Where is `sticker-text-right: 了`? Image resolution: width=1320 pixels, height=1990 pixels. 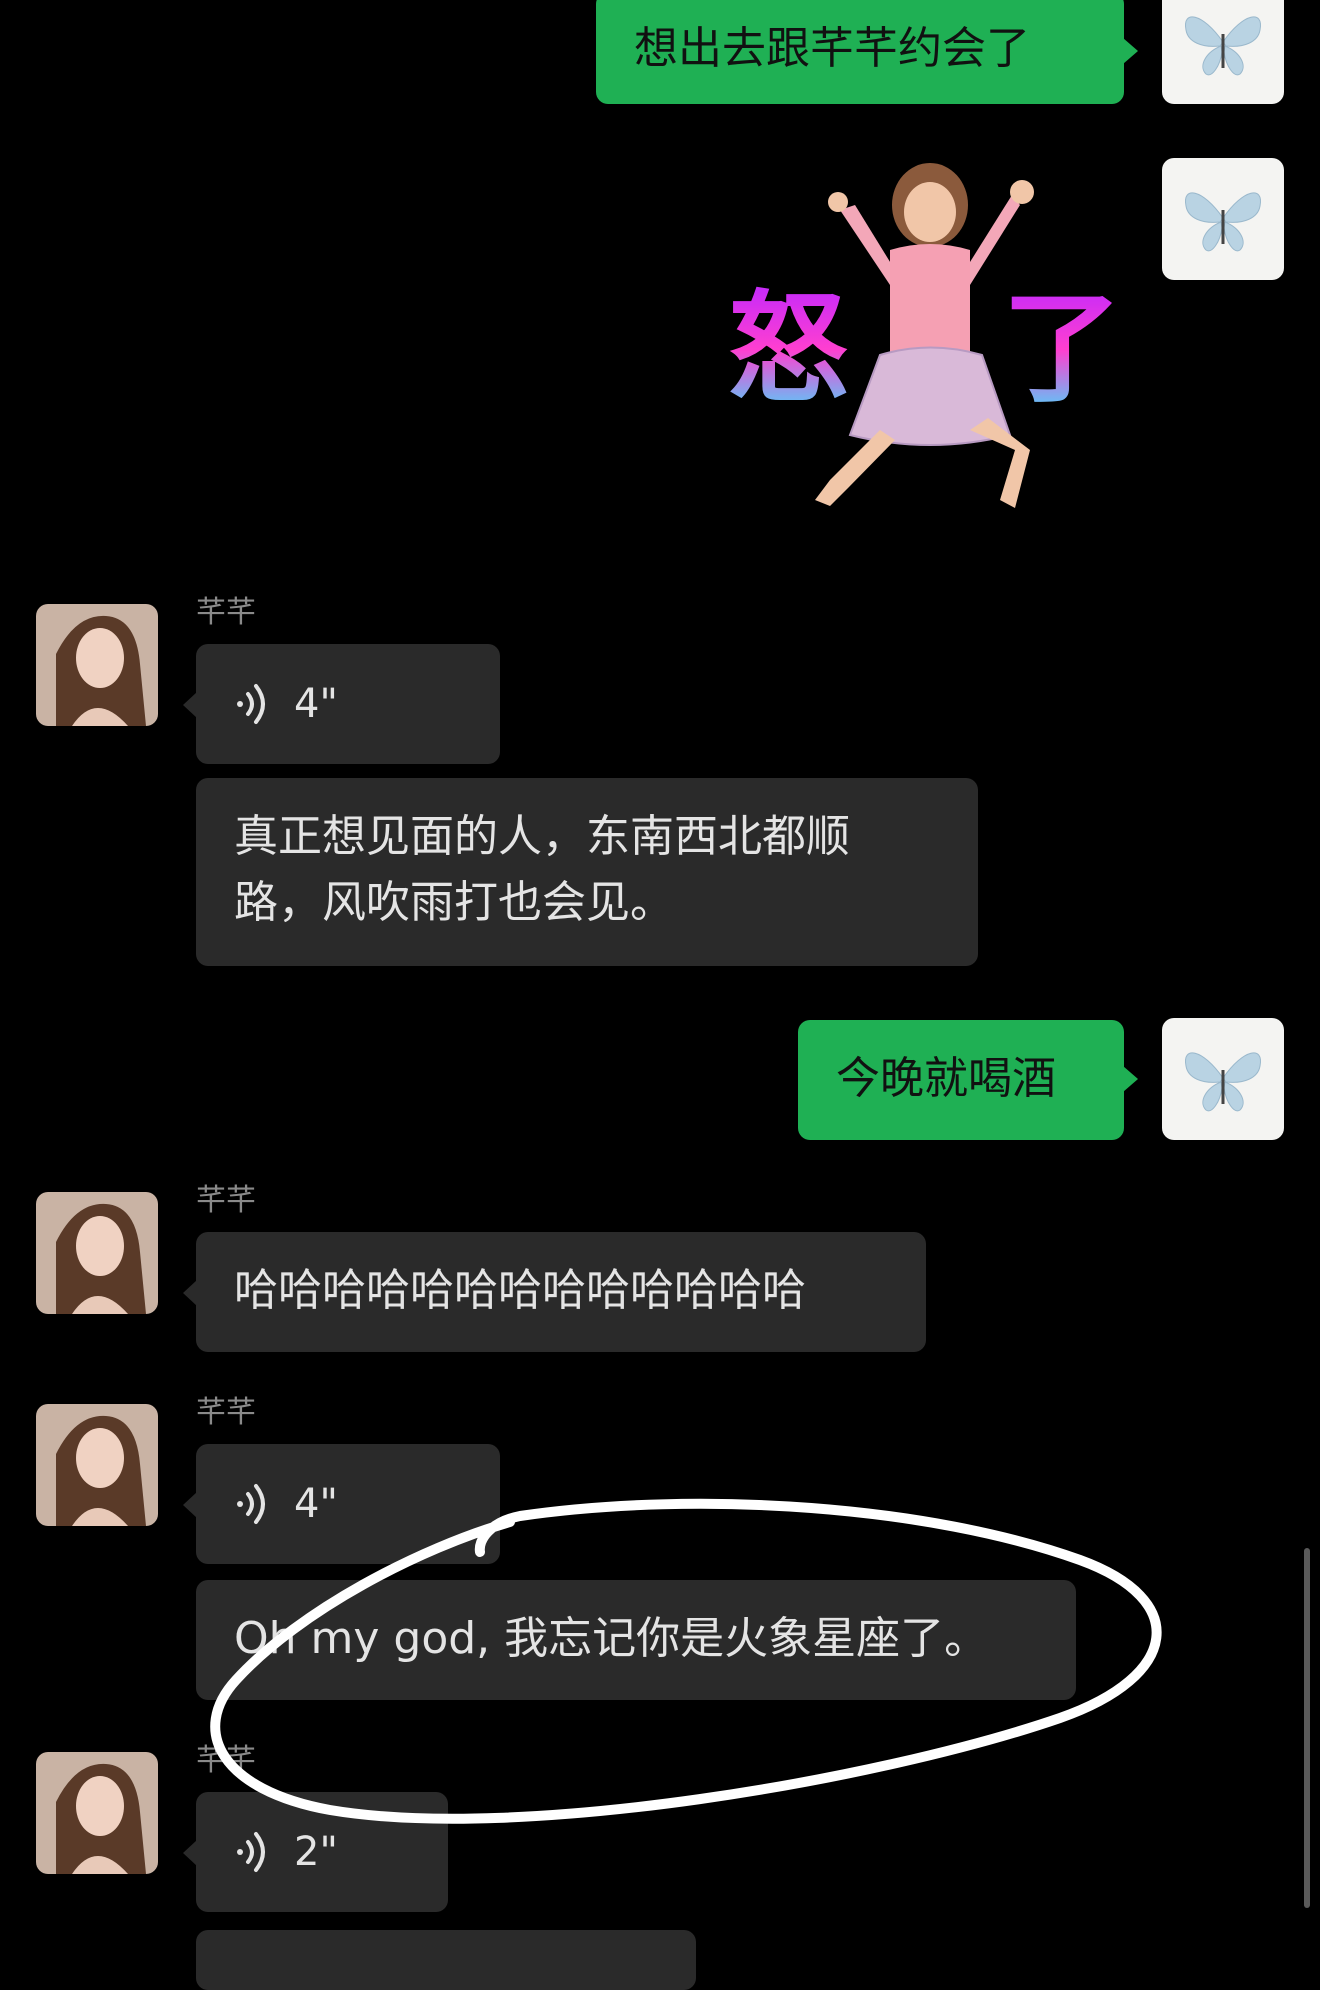
sticker-text-right: 了 is located at coordinates (1062, 349).